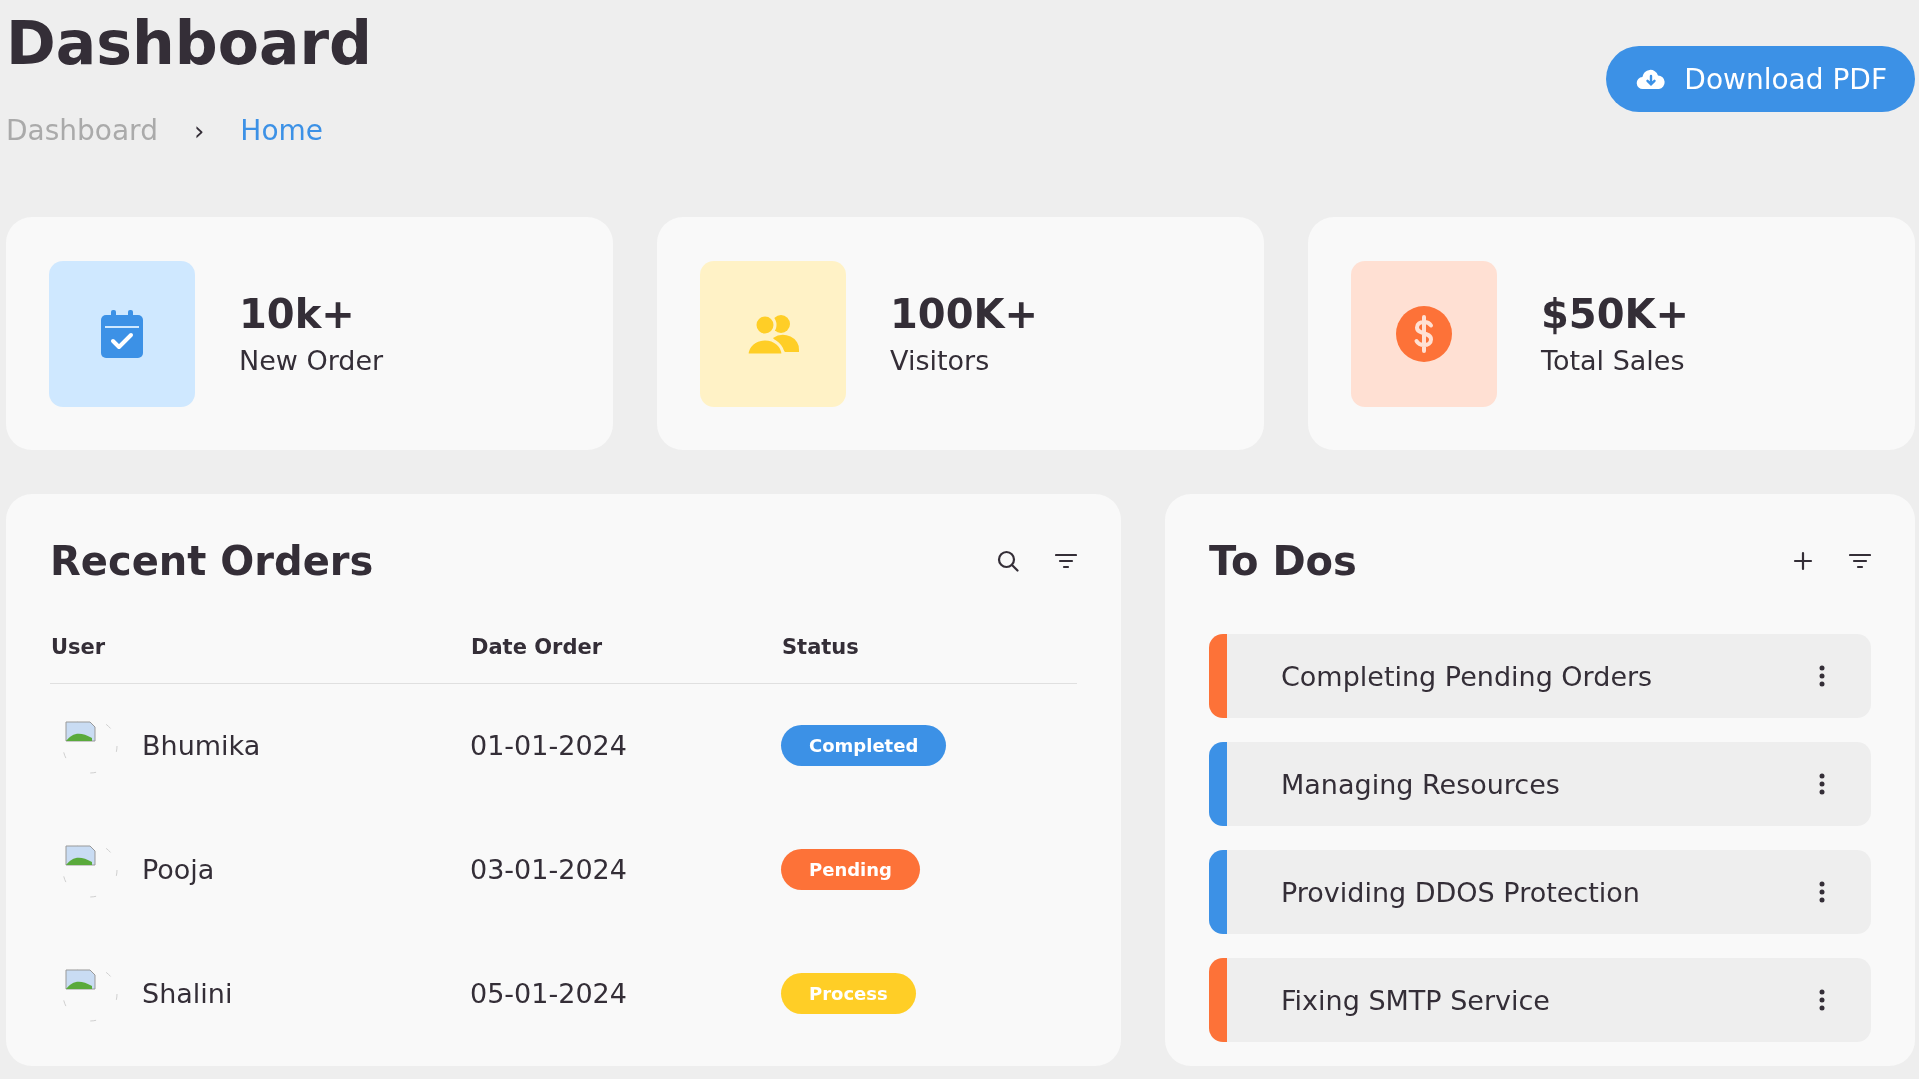  I want to click on order-date: 03-01-2024, so click(548, 869).